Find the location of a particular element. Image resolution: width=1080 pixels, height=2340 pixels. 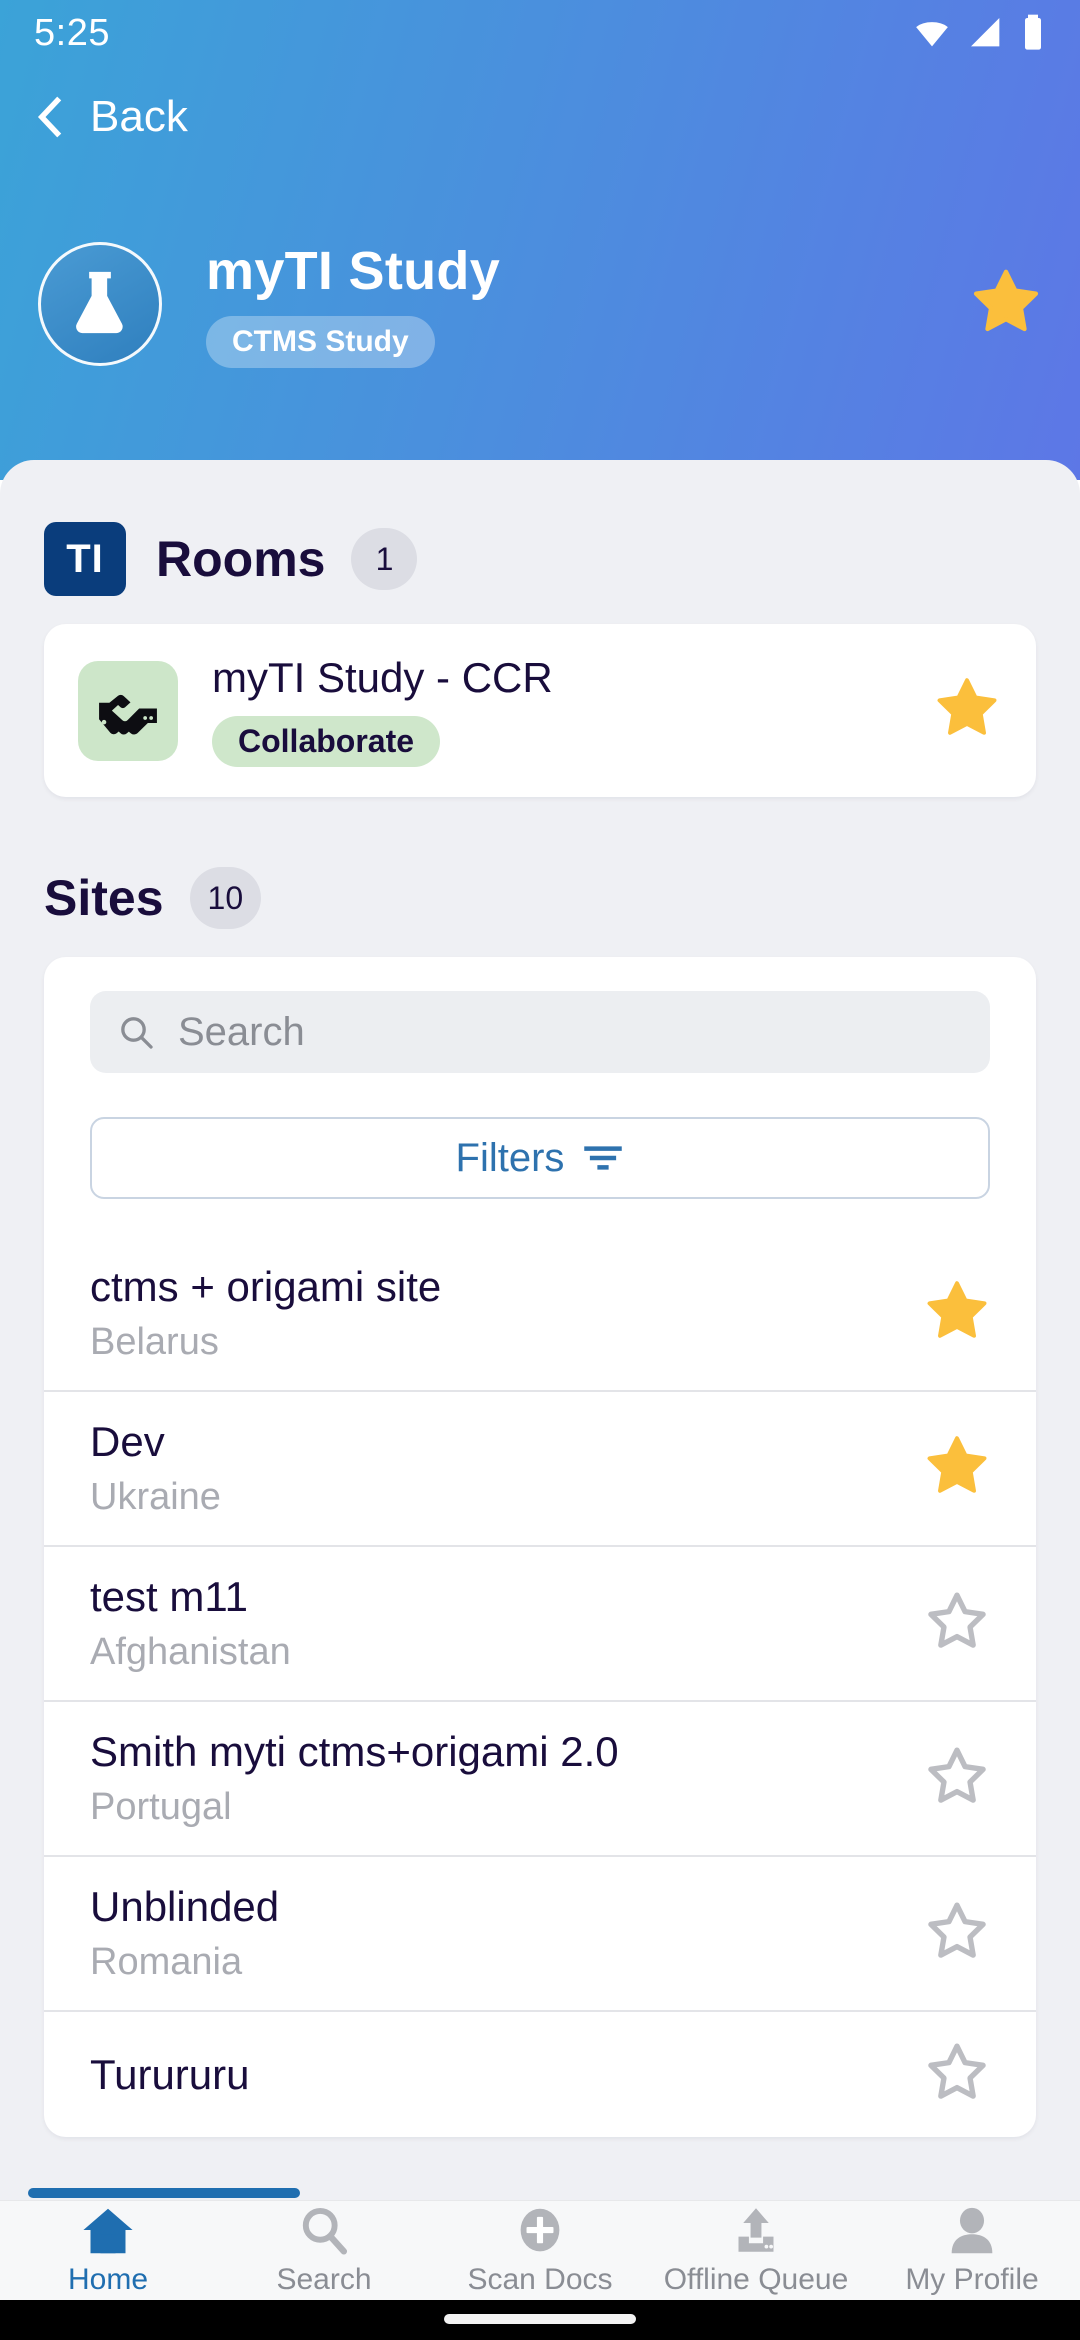

study-summary: myTI Study CTMS Study is located at coordinates (541, 304).